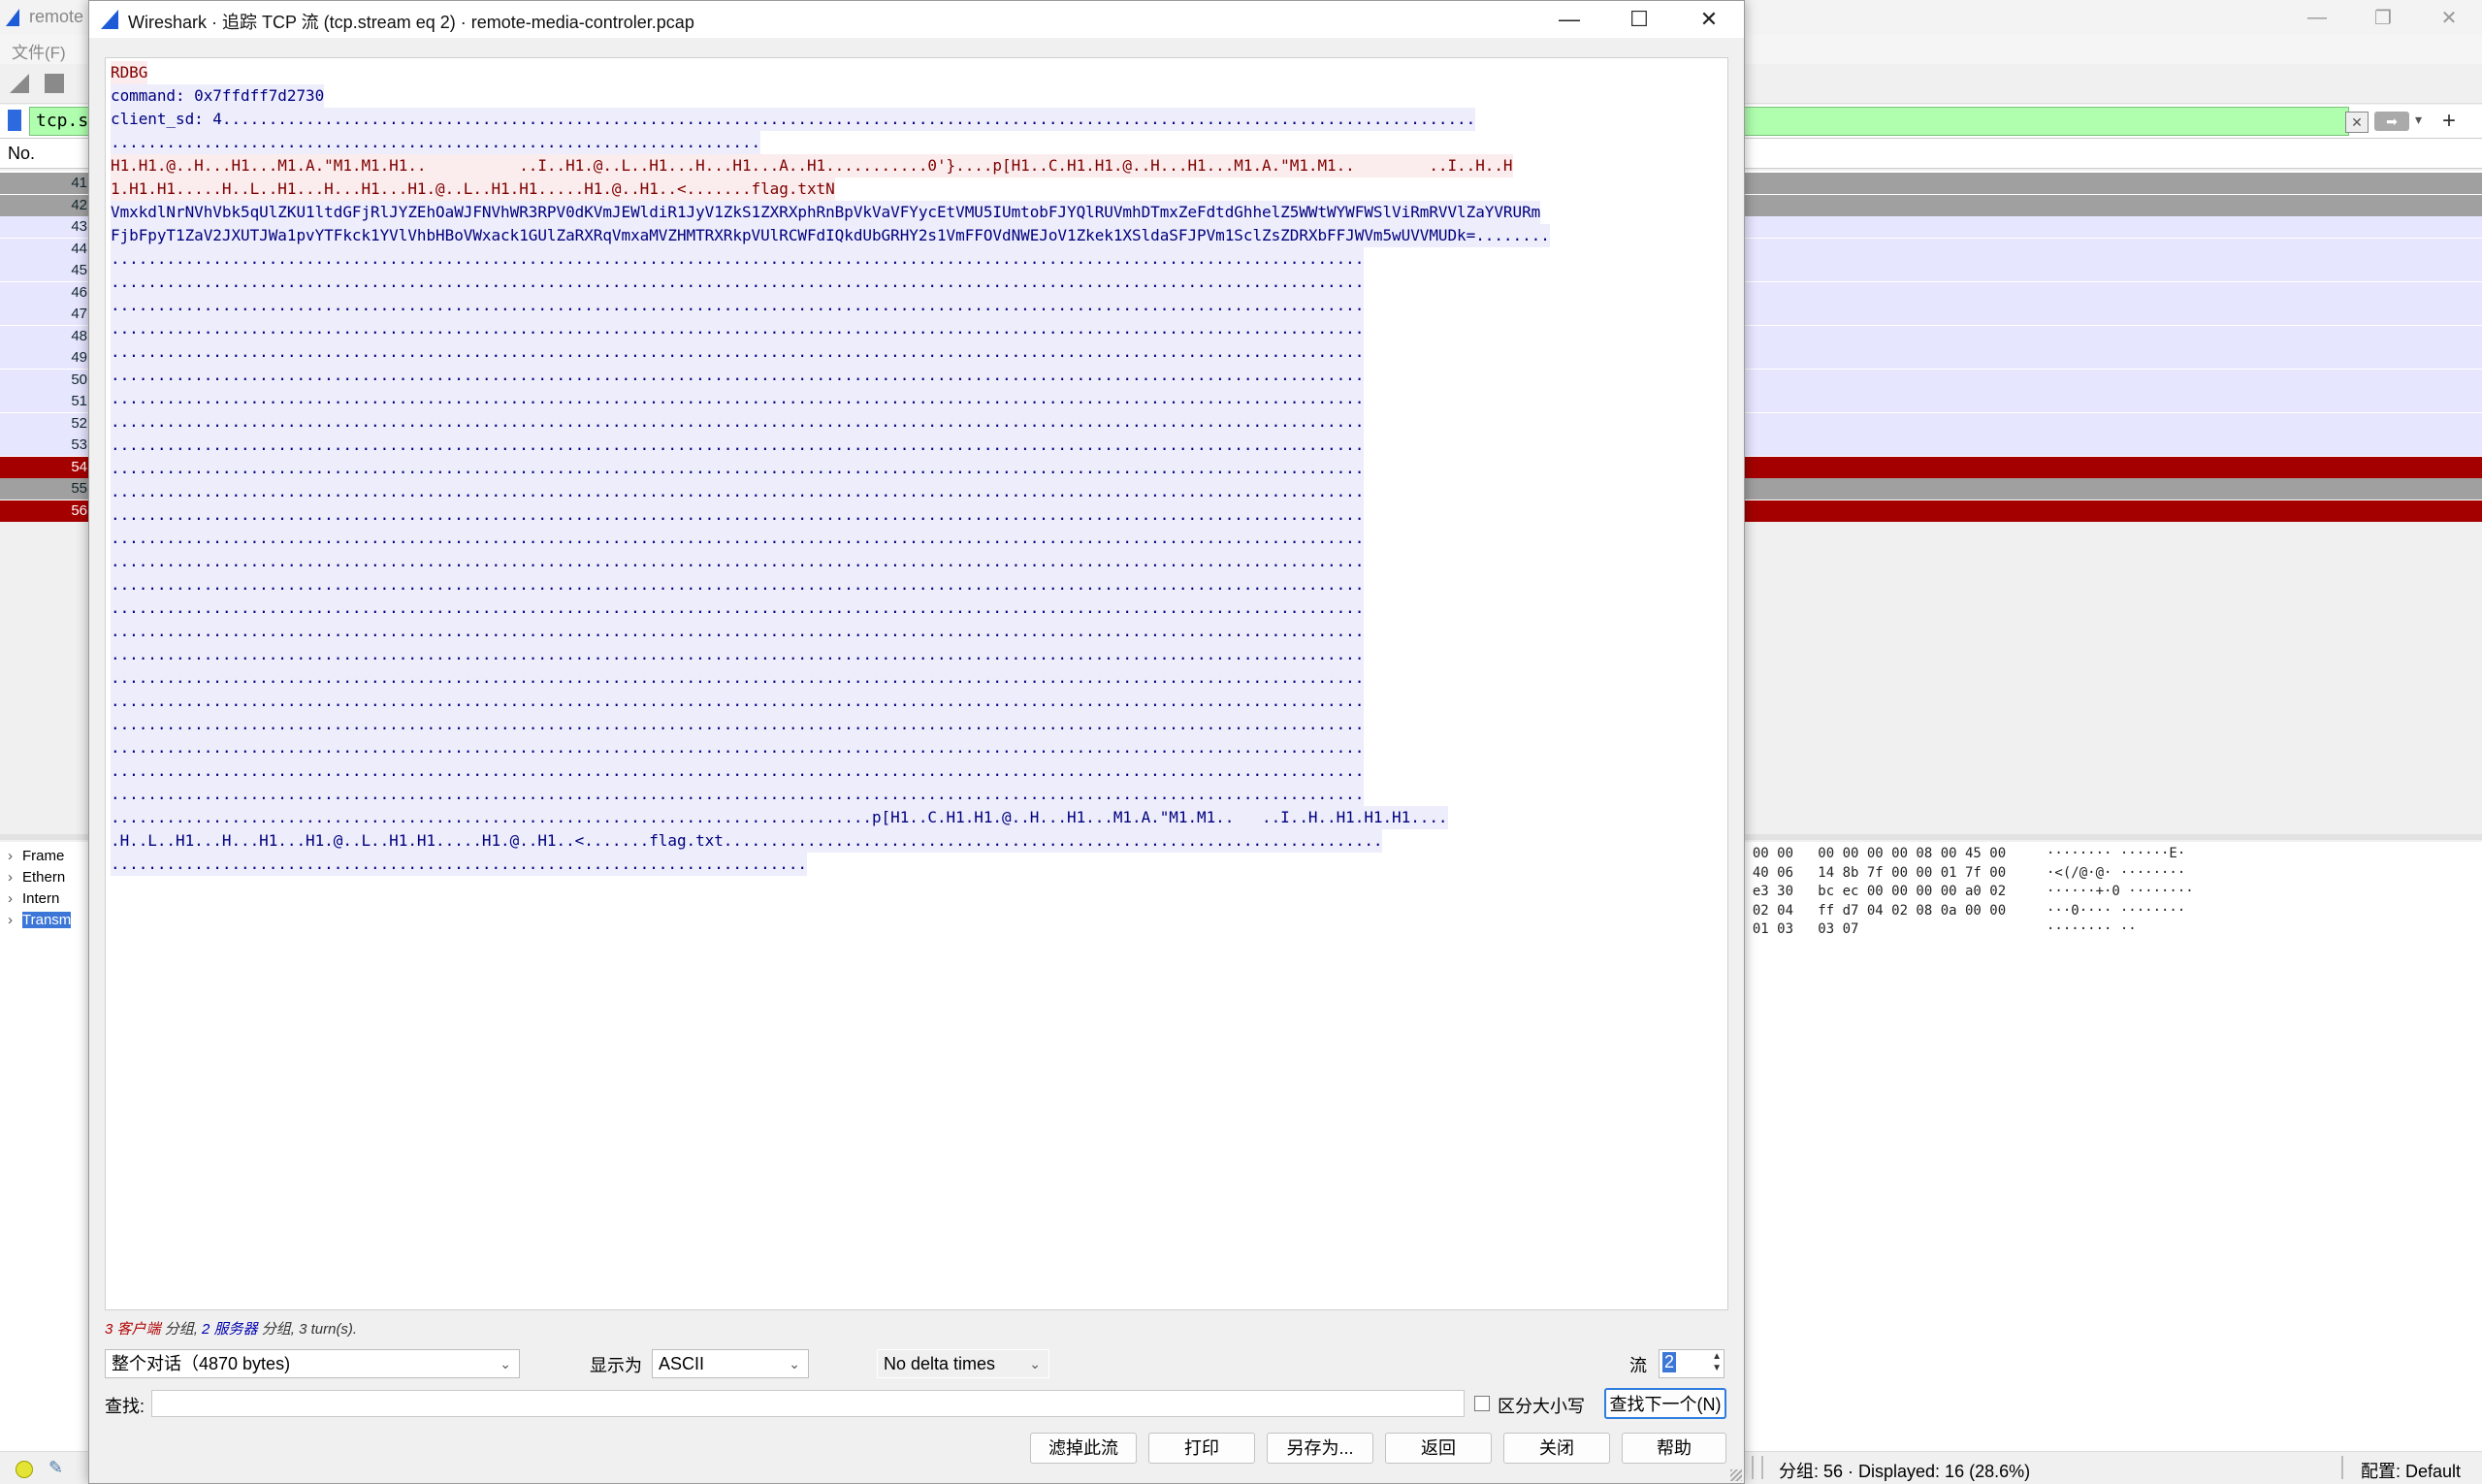 The height and width of the screenshot is (1484, 2482). Describe the element at coordinates (79, 248) in the screenshot. I see `packet-number: 44` at that location.